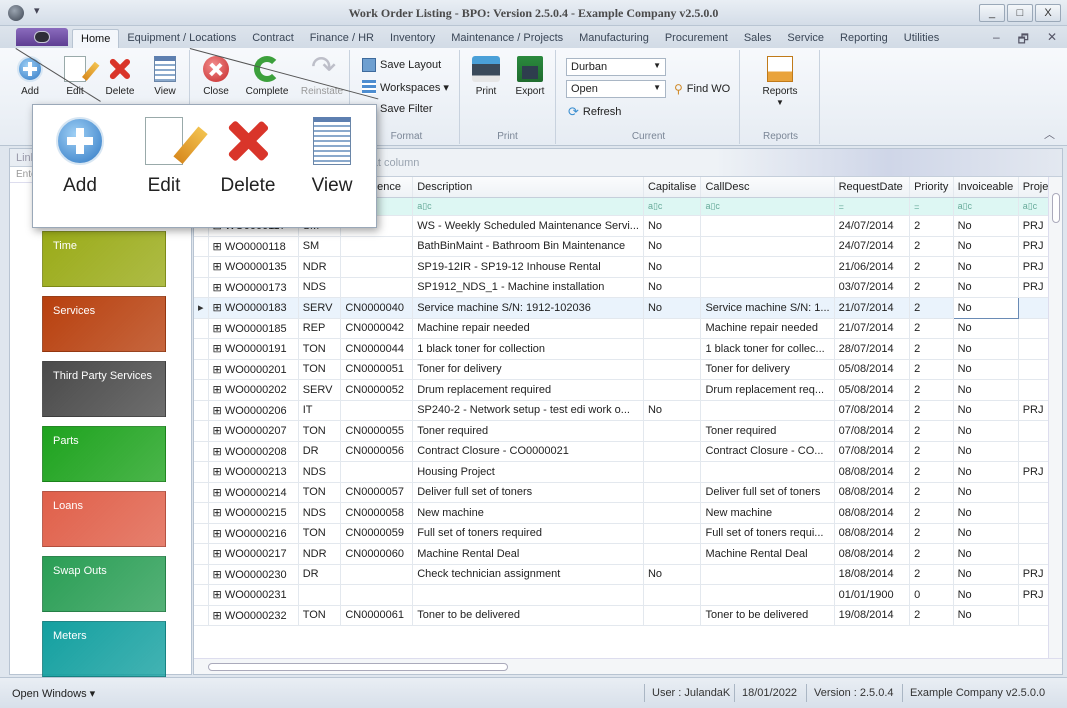 The width and height of the screenshot is (1067, 708). Describe the element at coordinates (320, 390) in the screenshot. I see `cell-type: SERV` at that location.